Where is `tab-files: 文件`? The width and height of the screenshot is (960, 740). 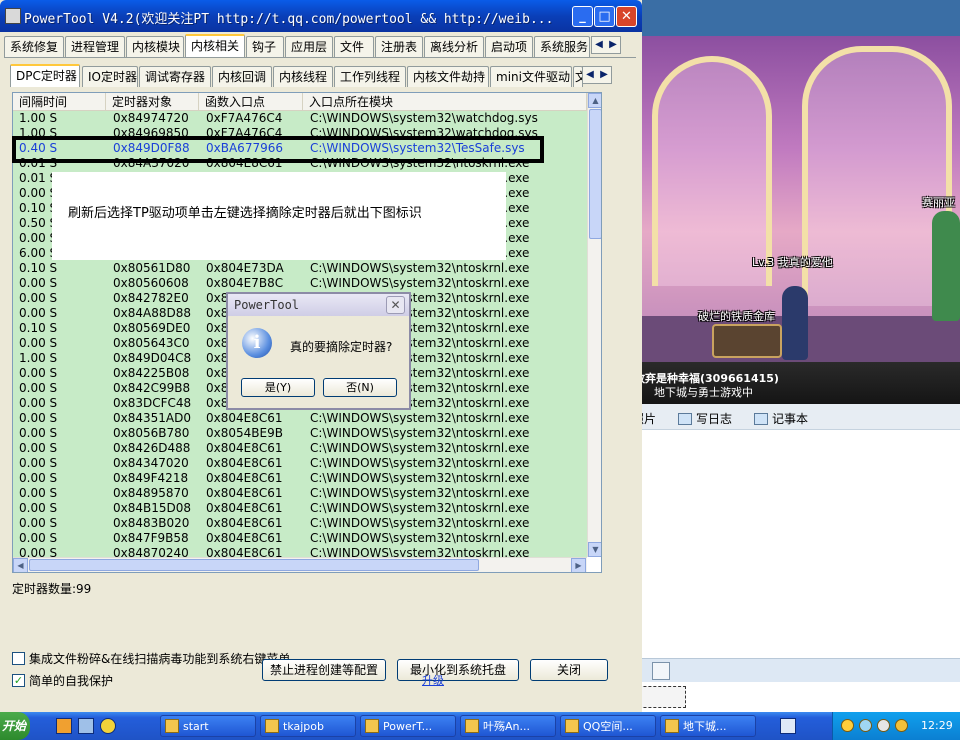 tab-files: 文件 is located at coordinates (354, 46).